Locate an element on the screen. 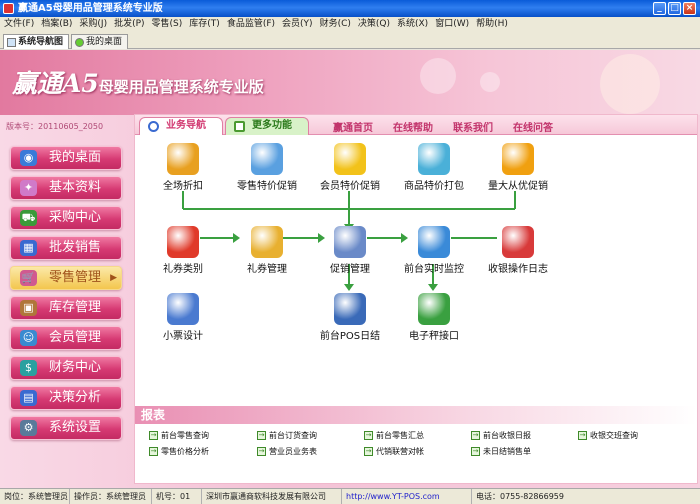 The width and height of the screenshot is (700, 504). sidebar-item-basic-info: ✦ 基本资料 is located at coordinates (66, 188).